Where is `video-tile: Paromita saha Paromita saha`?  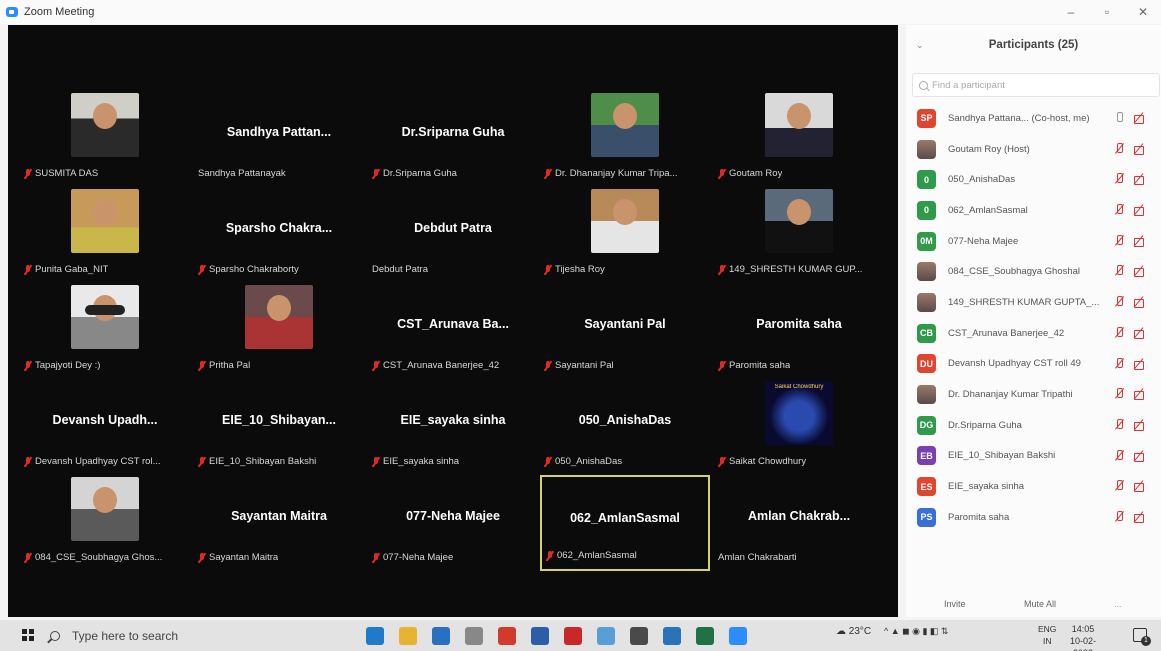
video-tile: Paromita saha Paromita saha is located at coordinates (799, 331).